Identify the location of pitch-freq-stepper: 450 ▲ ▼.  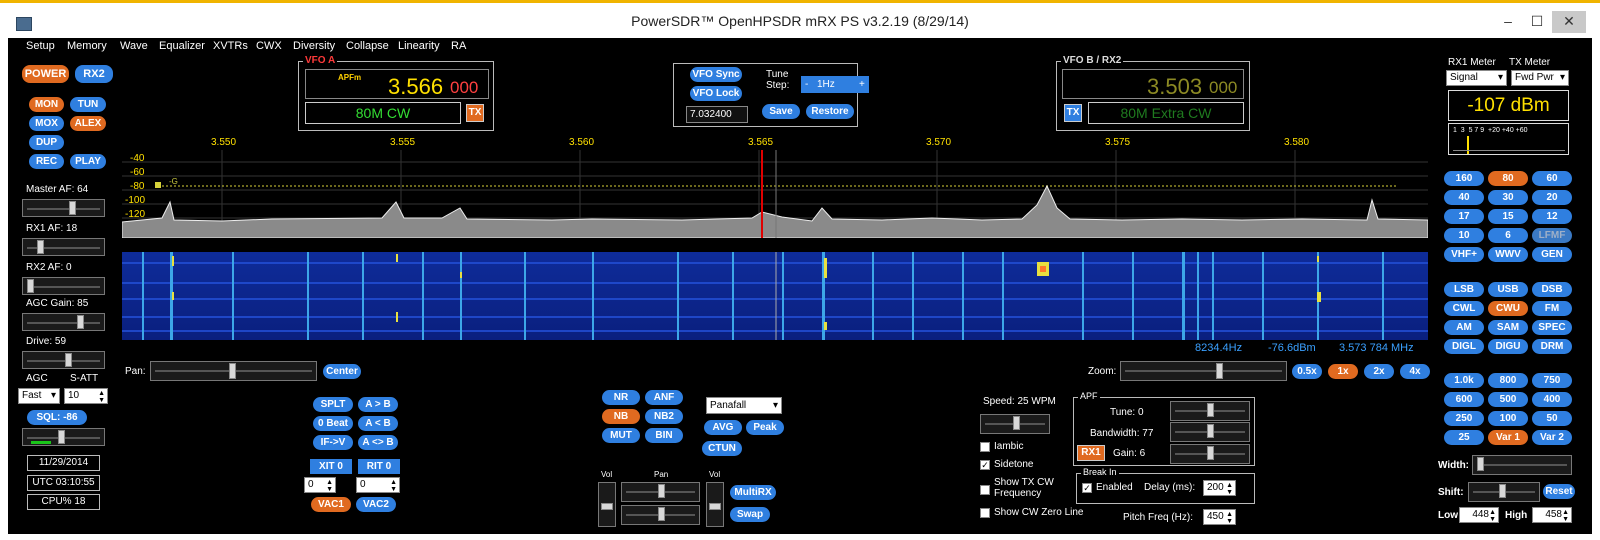
(1219, 517).